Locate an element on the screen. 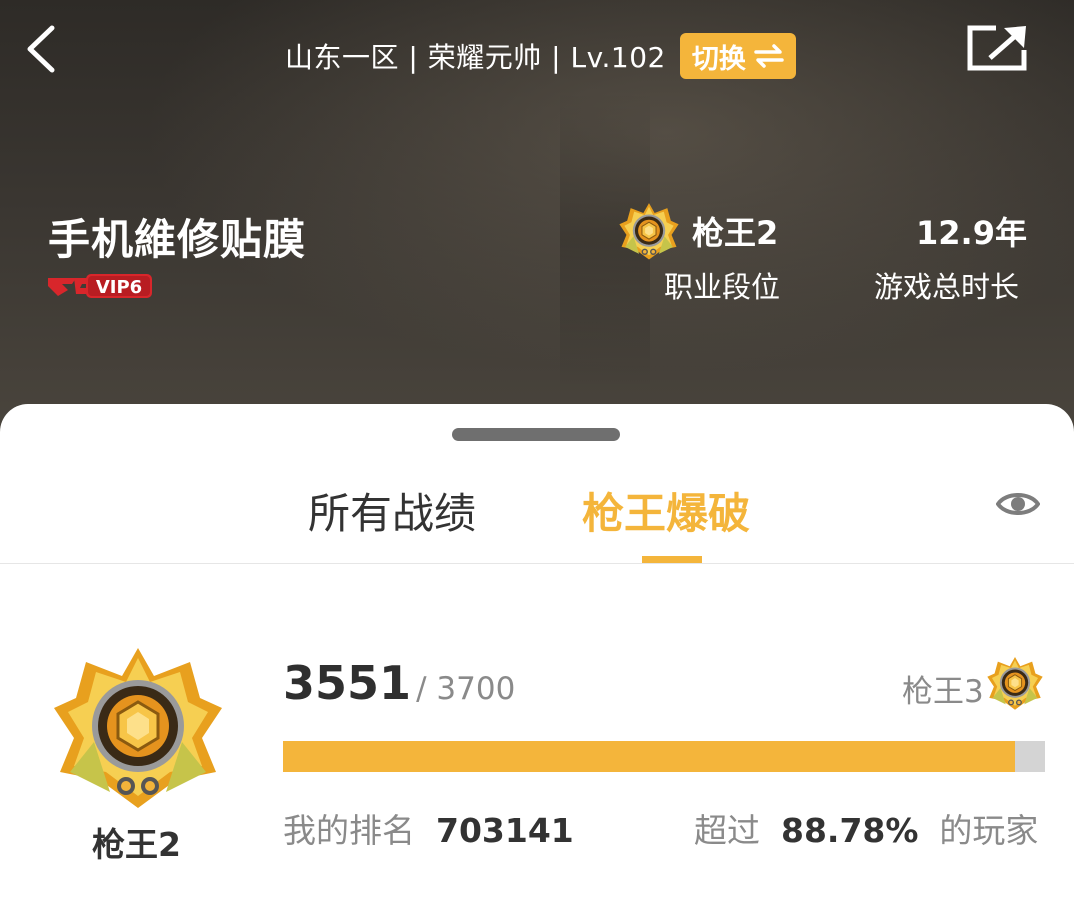 The height and width of the screenshot is (917, 1074). next-rank-emblem-icon is located at coordinates (1015, 683).